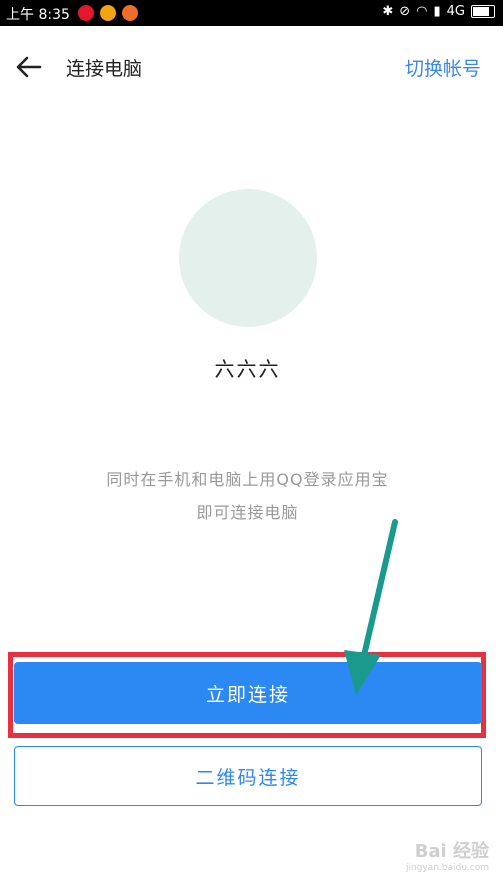 The image size is (503, 891). I want to click on connect-now-button: 立即连接, so click(248, 693).